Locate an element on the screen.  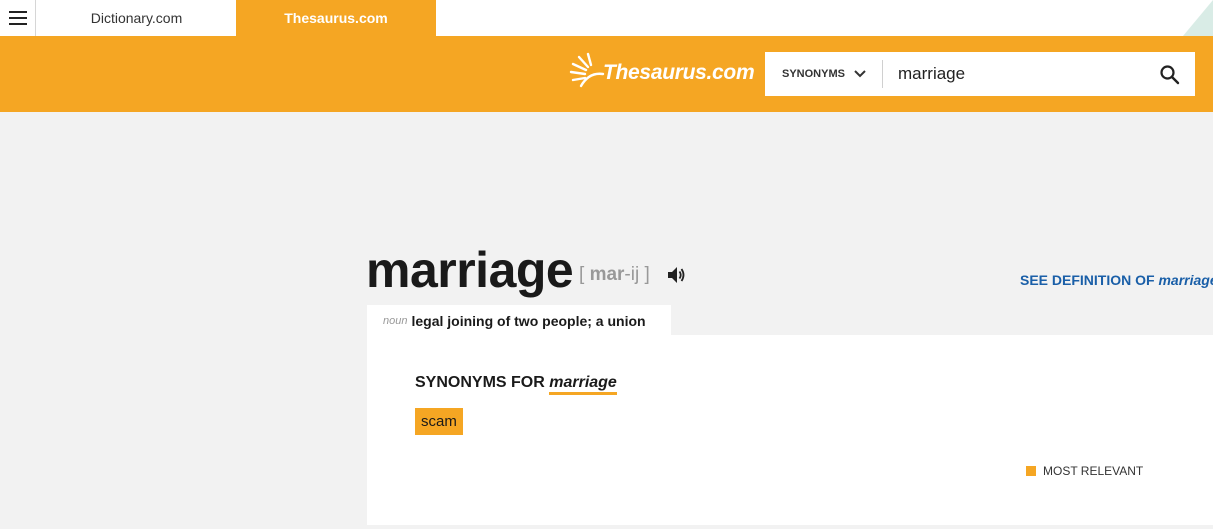
search-mode-dropdown: SYNONYMS is located at coordinates (823, 74).